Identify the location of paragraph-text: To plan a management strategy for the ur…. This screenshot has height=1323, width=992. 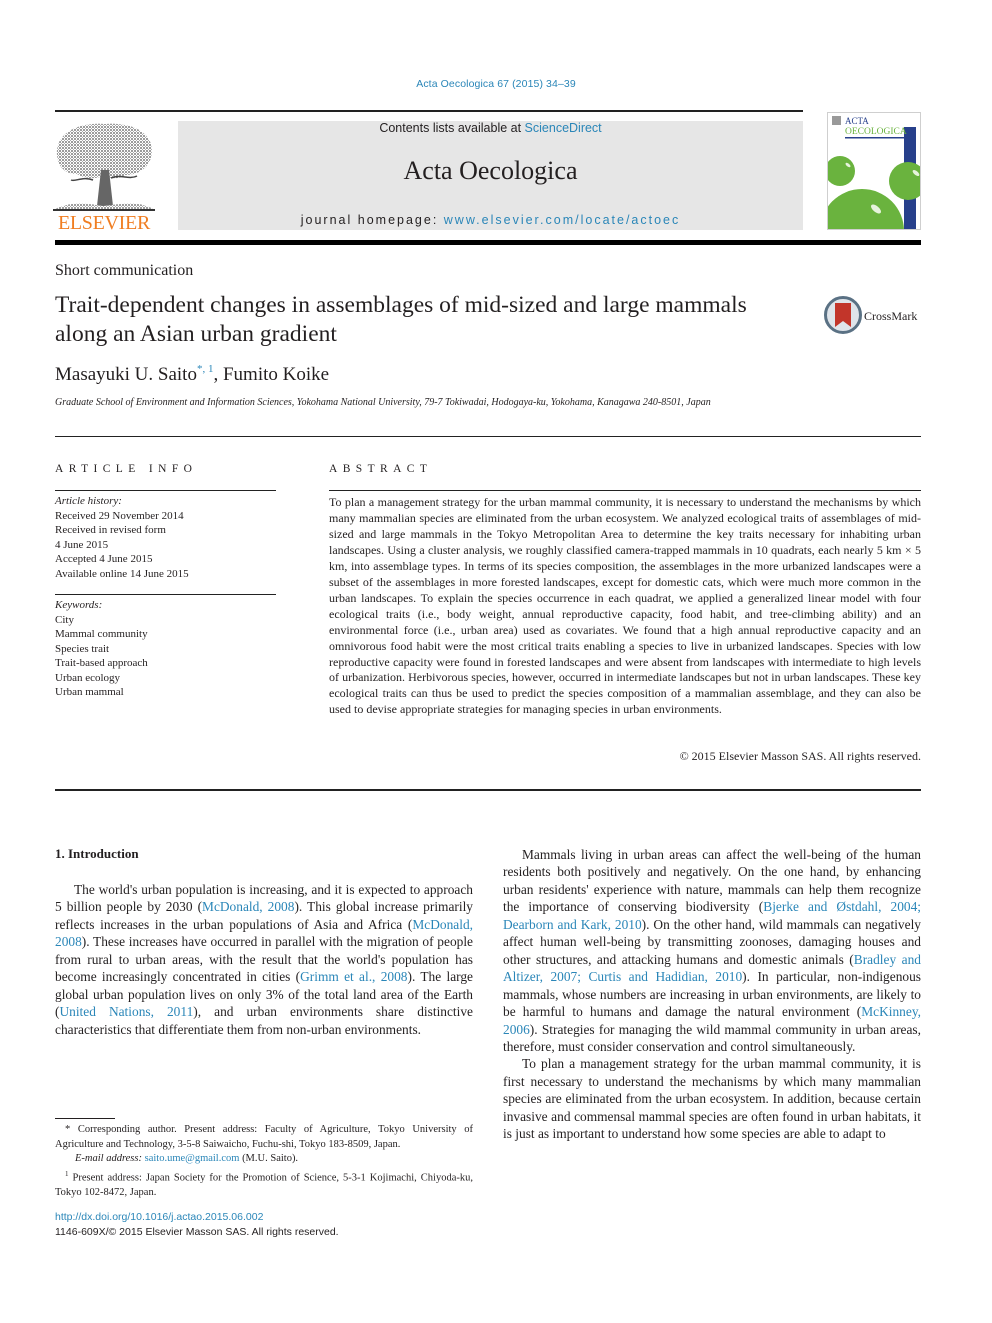
(712, 1099).